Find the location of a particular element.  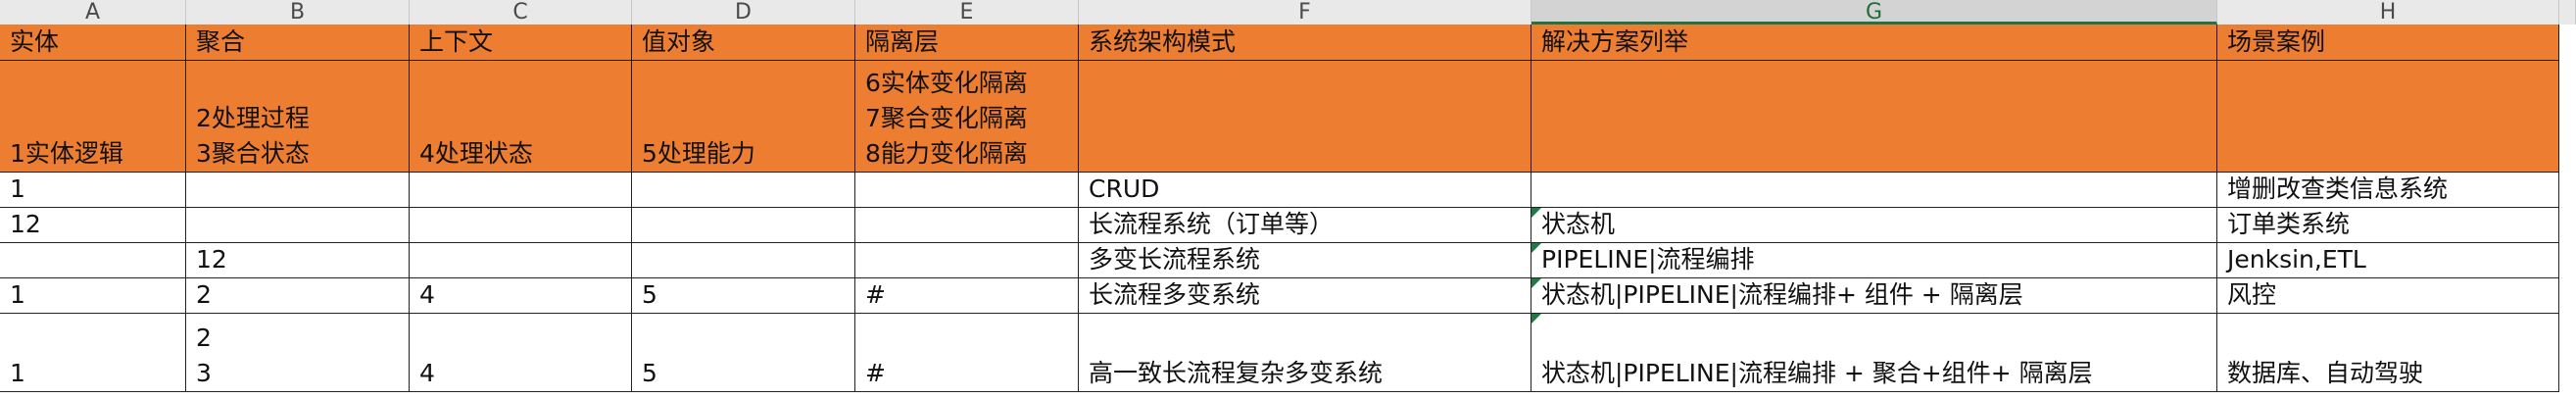

cell-h-r3: 增删改查类信息系统 is located at coordinates (2388, 190).